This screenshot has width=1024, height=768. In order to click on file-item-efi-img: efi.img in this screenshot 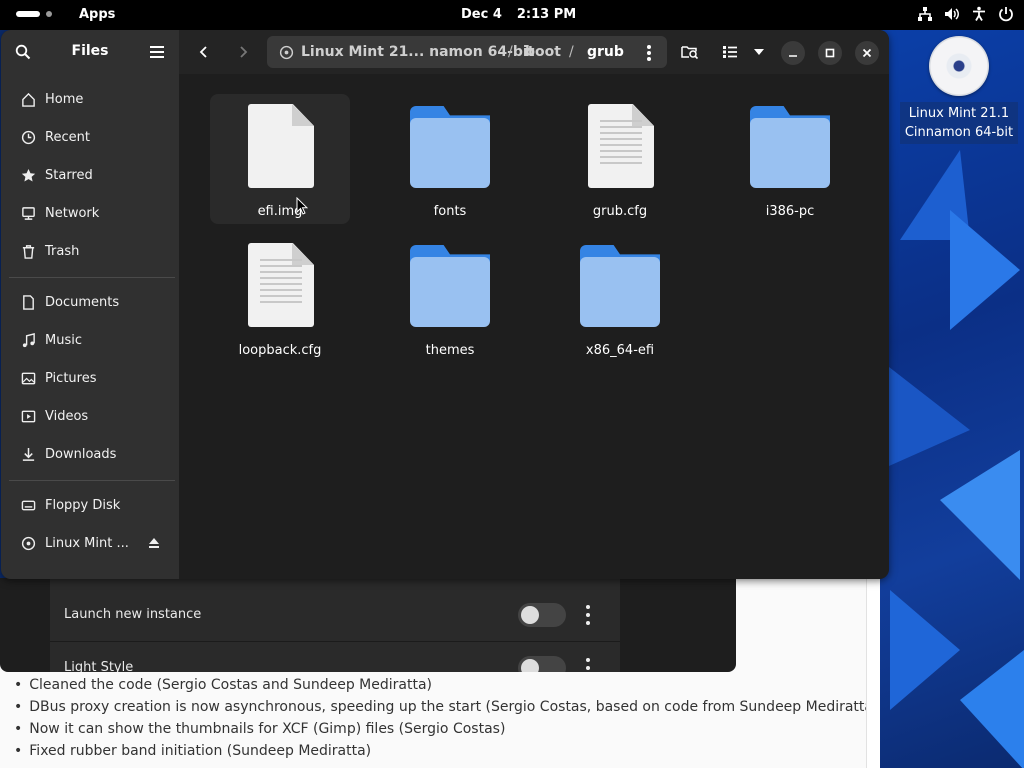, I will do `click(280, 159)`.